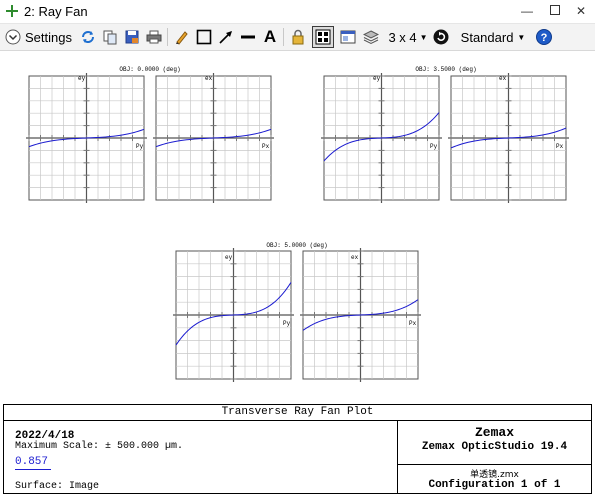 This screenshot has height=496, width=595. What do you see at coordinates (355, 257) in the screenshot?
I see `ylabel-plot3-right: ex` at bounding box center [355, 257].